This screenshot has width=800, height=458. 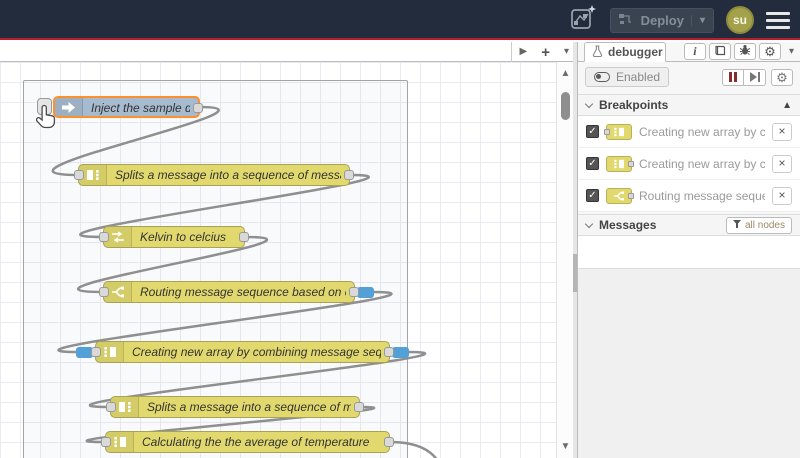 I want to click on scrollbar-thumb, so click(x=565, y=106).